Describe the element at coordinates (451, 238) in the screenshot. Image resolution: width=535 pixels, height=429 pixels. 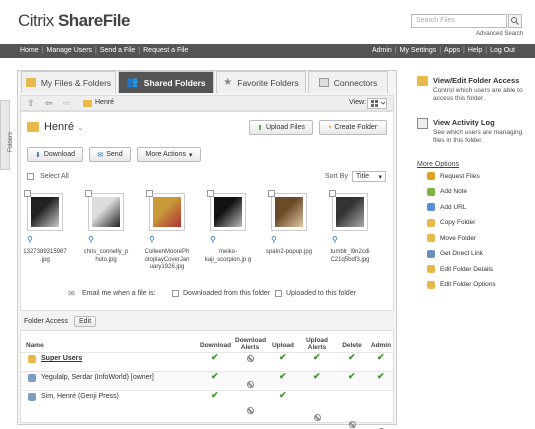
I see `more-option-move-folder: Move Folder` at that location.